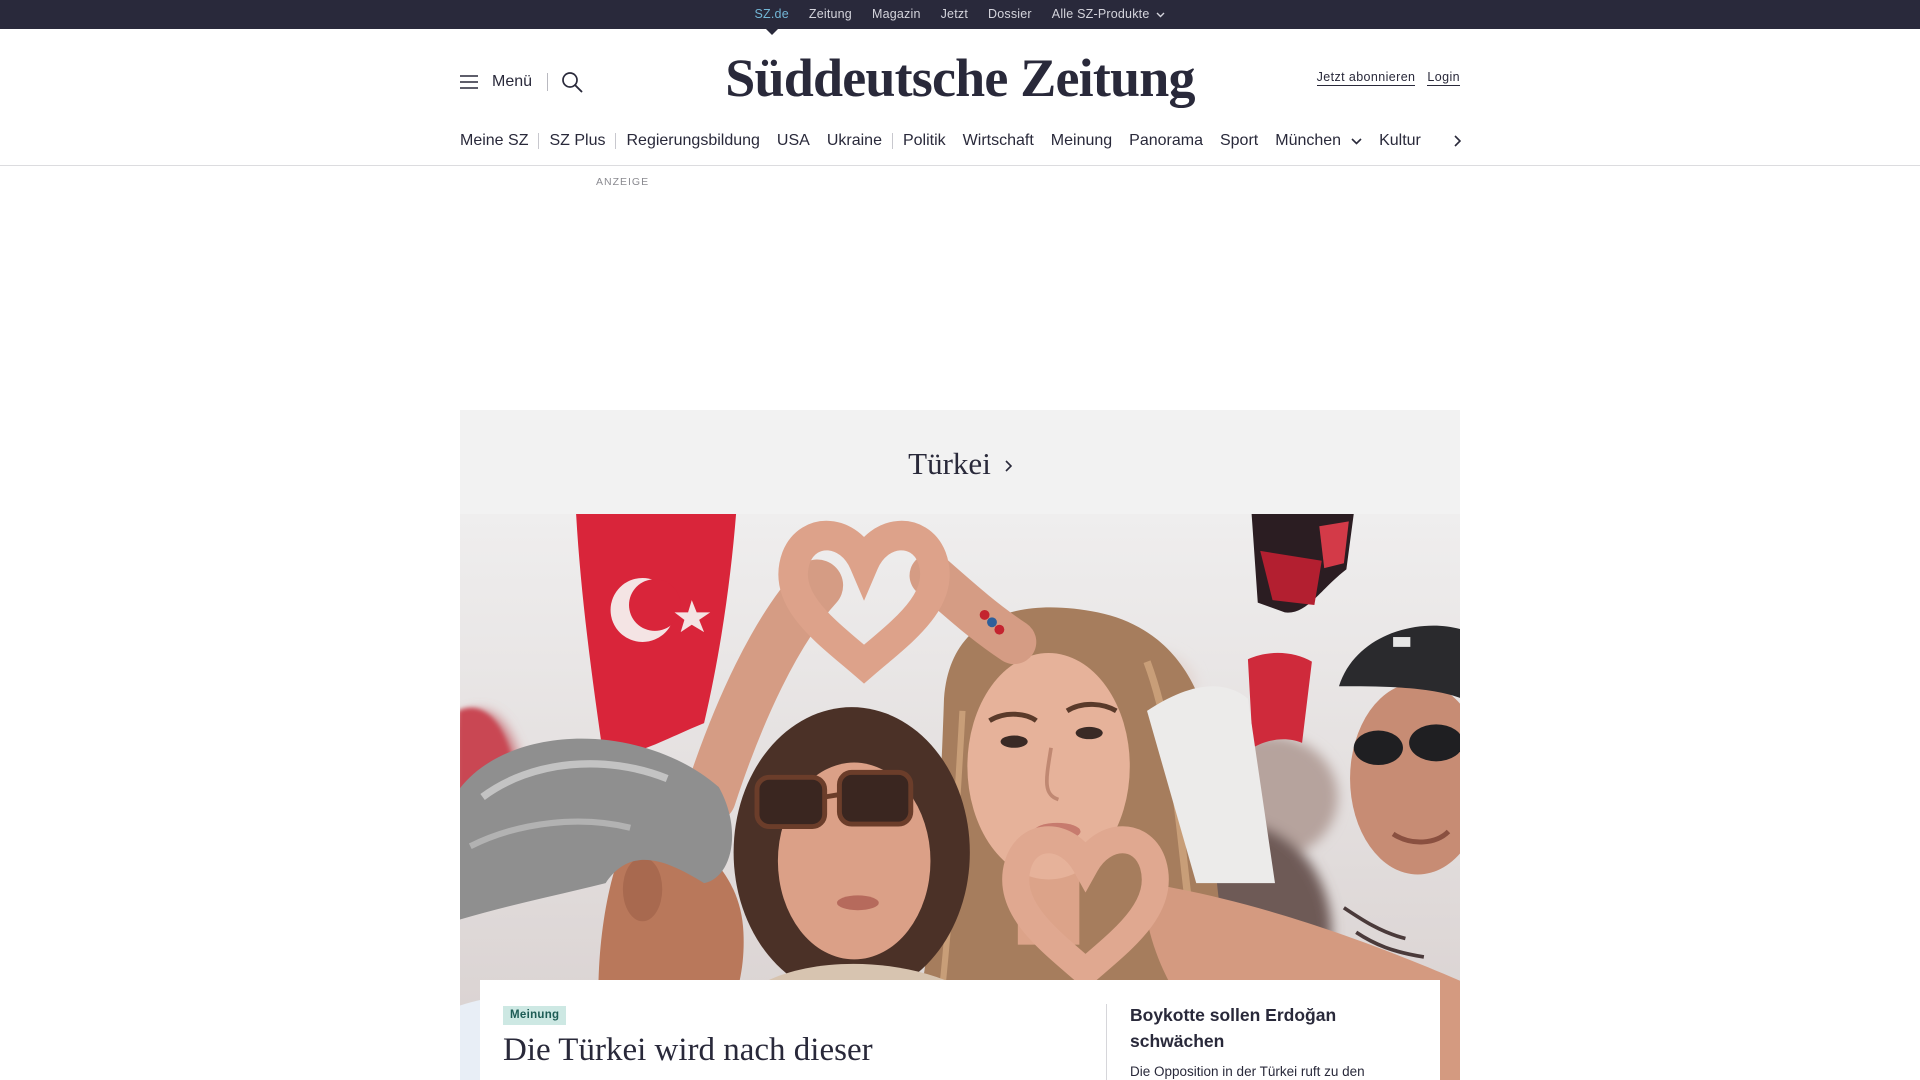 This screenshot has width=1920, height=1080. What do you see at coordinates (1100, 14) in the screenshot?
I see `topbar-item-label: Alle SZ-Produkte` at bounding box center [1100, 14].